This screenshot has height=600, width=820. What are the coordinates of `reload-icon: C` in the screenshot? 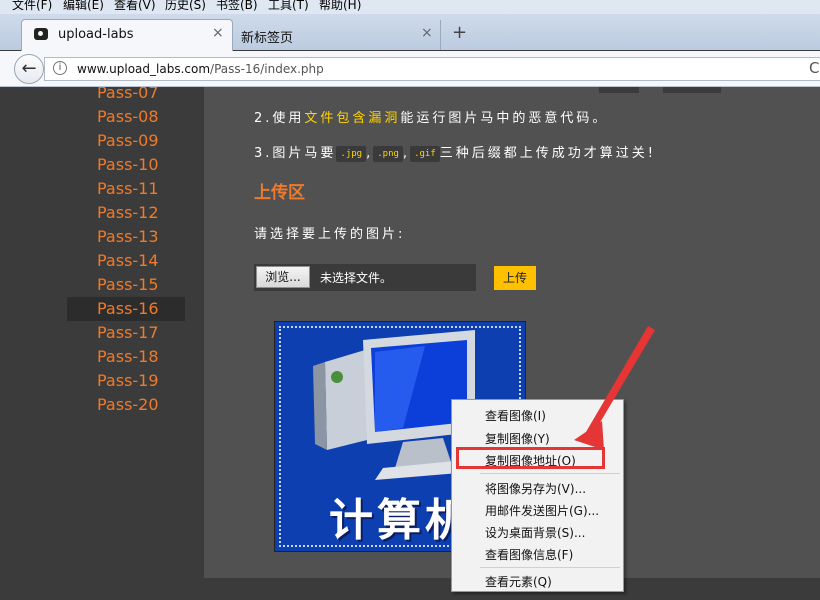 It's located at (814, 68).